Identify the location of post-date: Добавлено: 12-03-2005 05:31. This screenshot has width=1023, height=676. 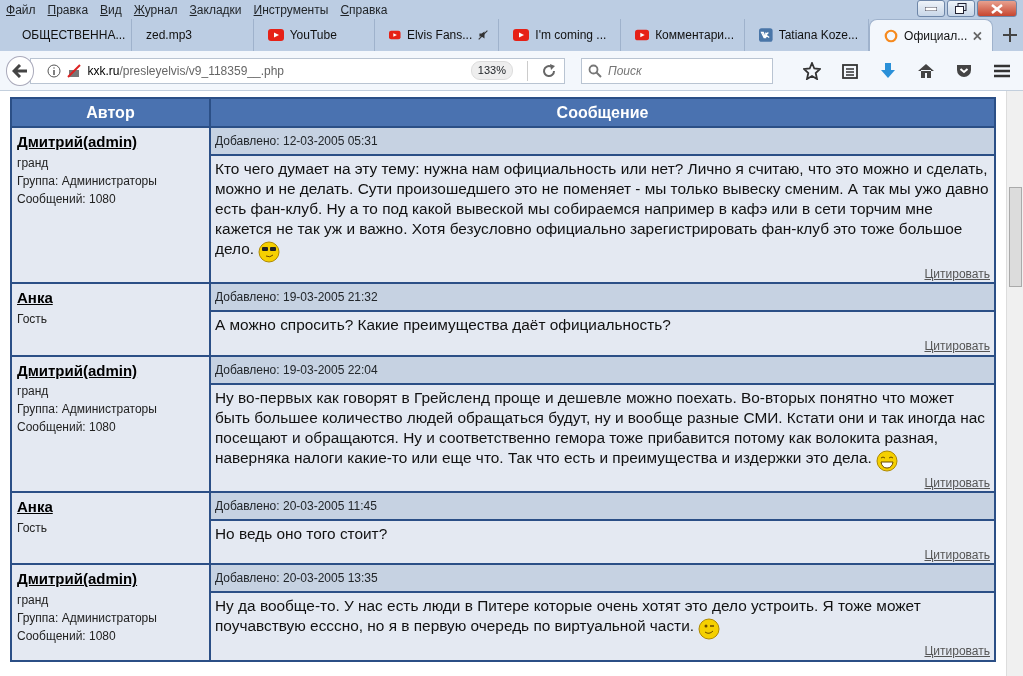
(602, 141).